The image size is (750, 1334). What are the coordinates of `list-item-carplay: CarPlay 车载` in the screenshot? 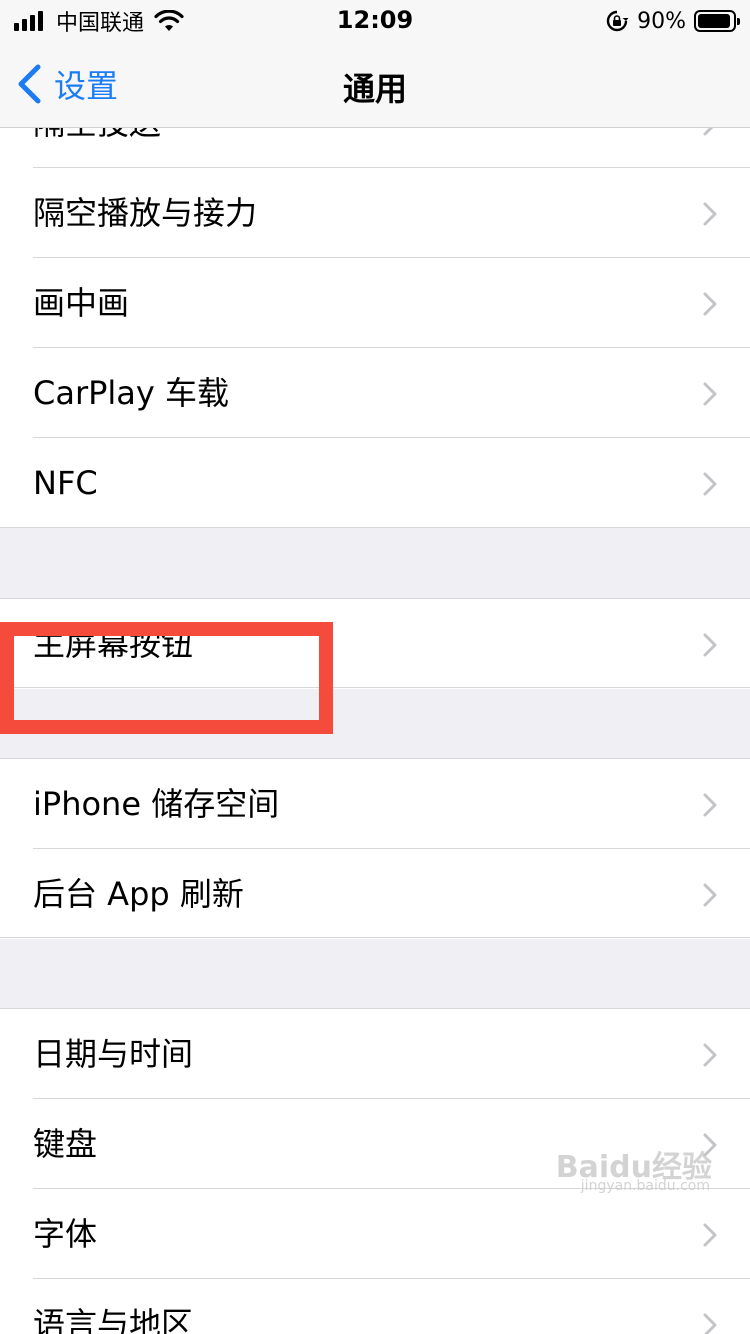 It's located at (375, 393).